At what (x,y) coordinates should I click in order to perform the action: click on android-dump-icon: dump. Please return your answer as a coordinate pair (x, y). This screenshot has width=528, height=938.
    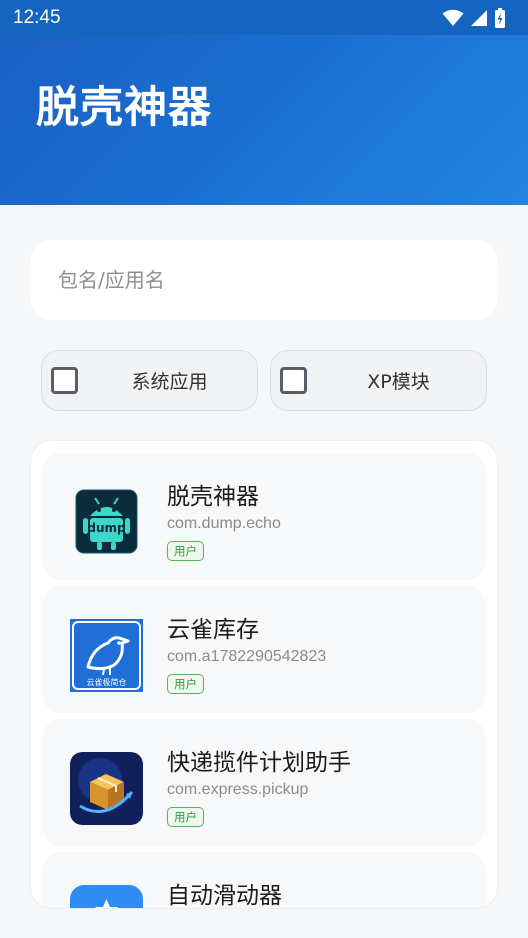
    Looking at the image, I should click on (106, 522).